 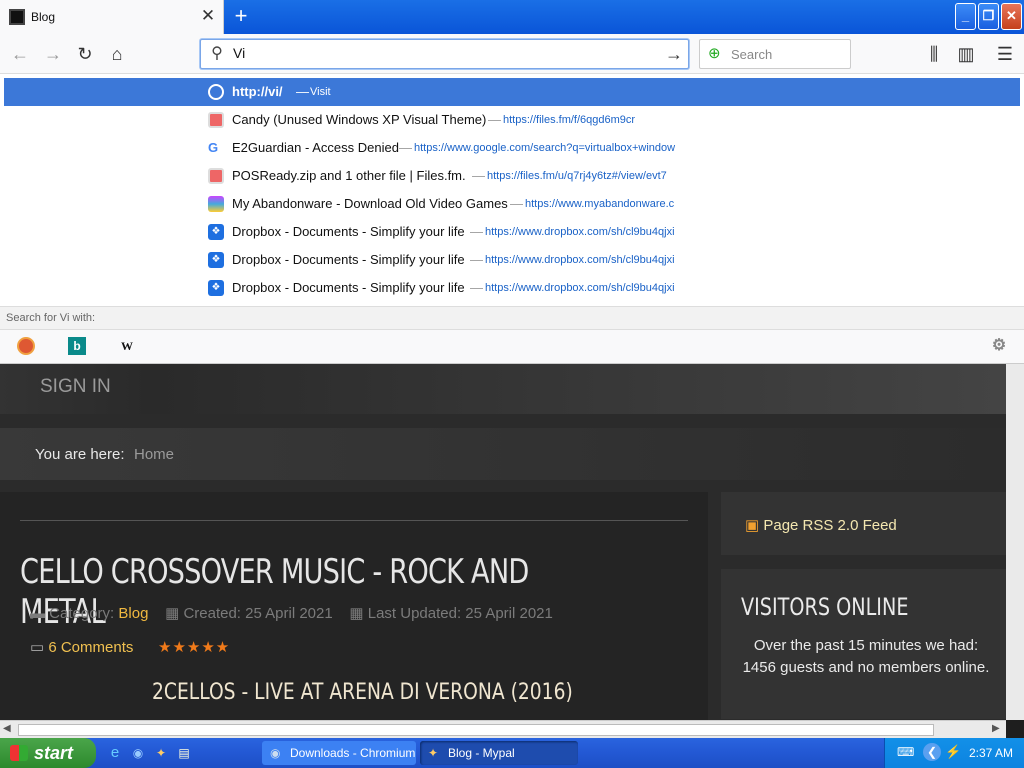 What do you see at coordinates (258, 613) in the screenshot?
I see `created-date: Created: 25 April 2021` at bounding box center [258, 613].